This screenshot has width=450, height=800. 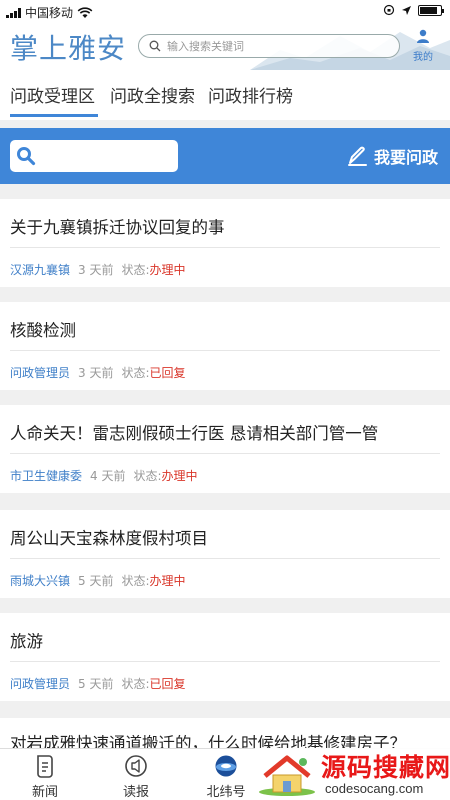 What do you see at coordinates (43, 330) in the screenshot?
I see `question-title: 核酸检测` at bounding box center [43, 330].